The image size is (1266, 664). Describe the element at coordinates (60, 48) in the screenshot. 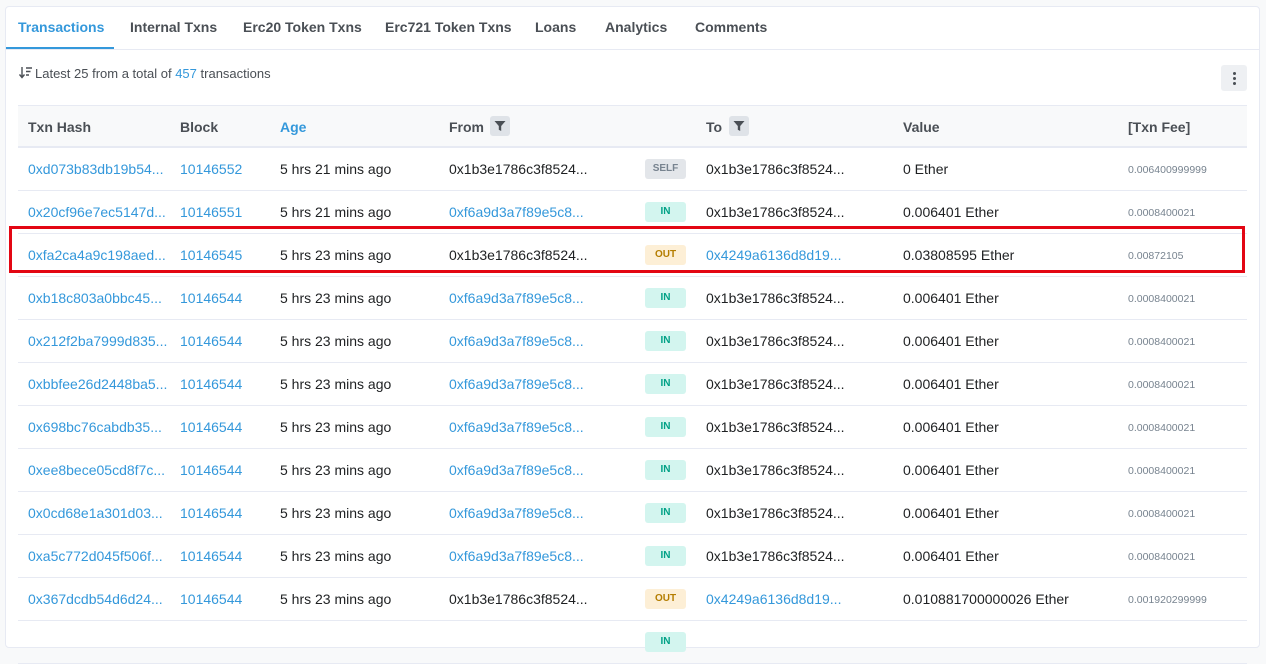

I see `active-tab-indicator` at that location.